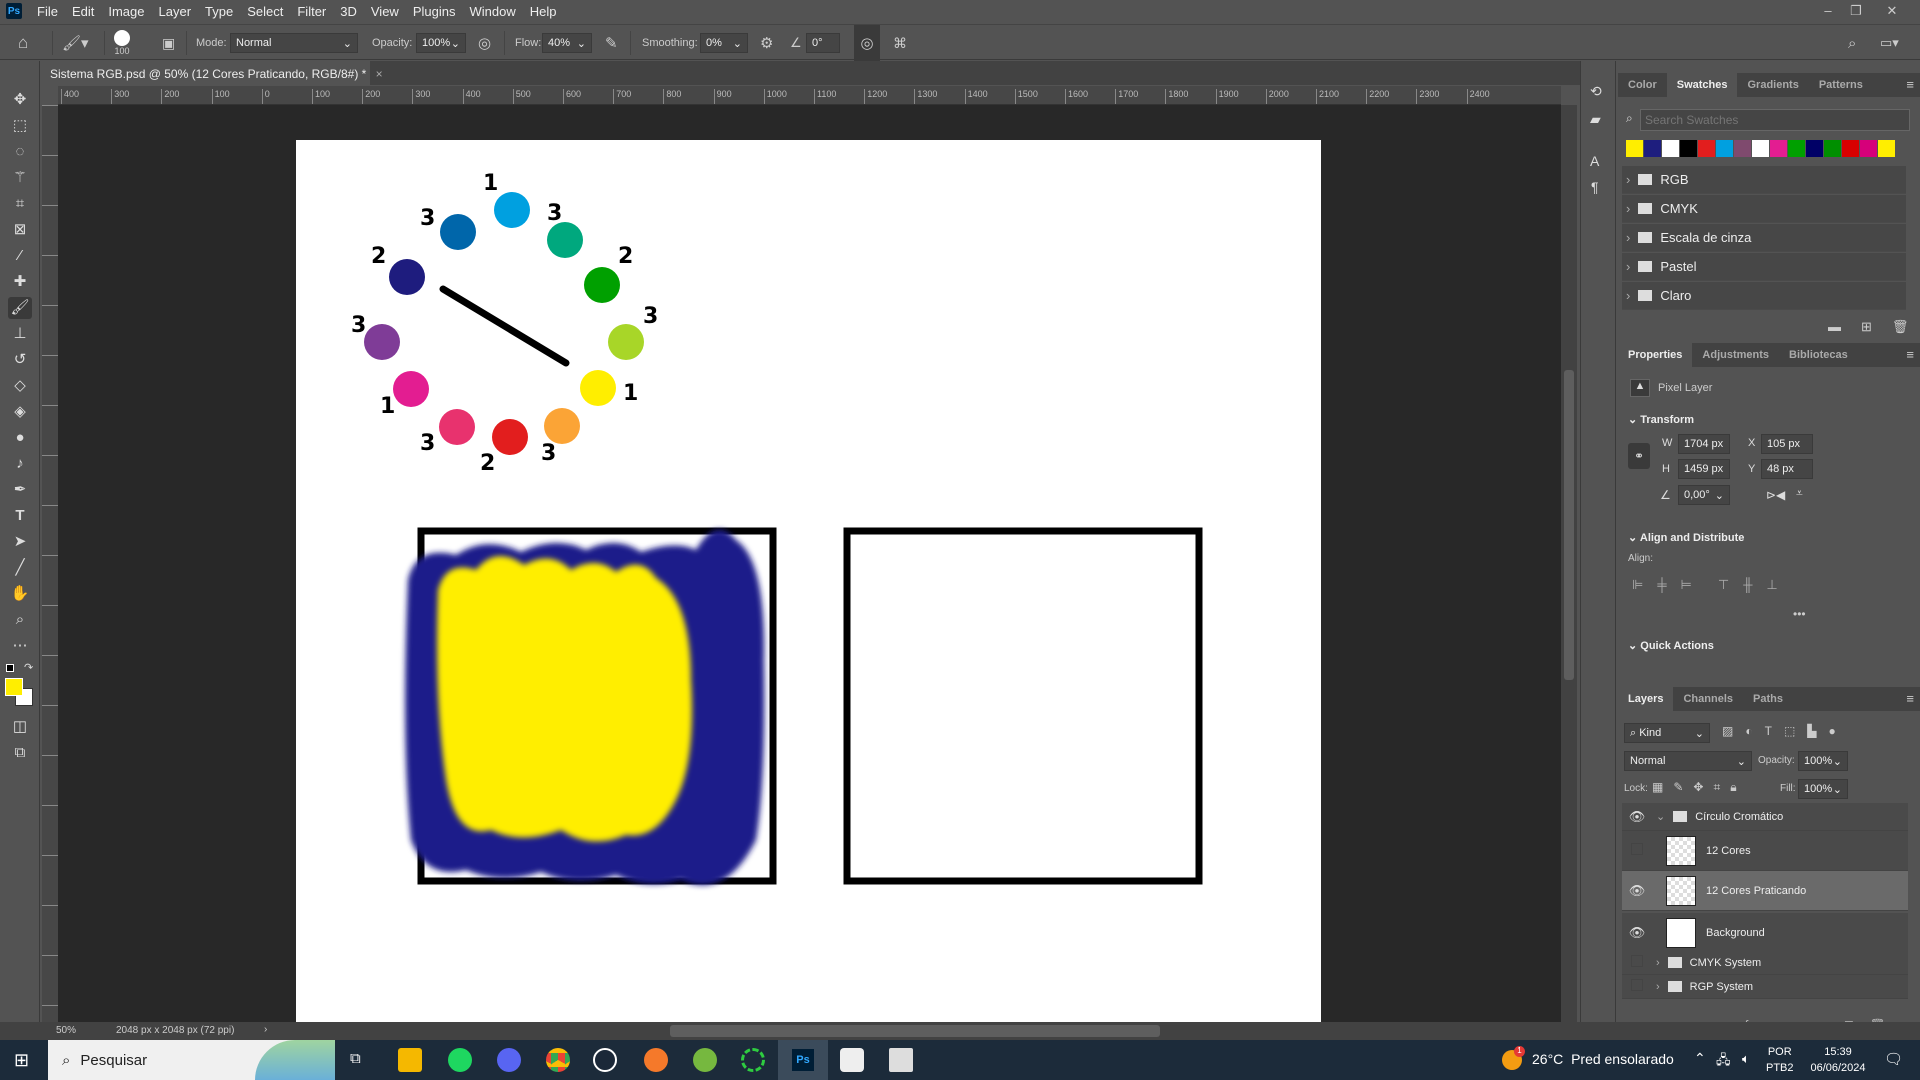 This screenshot has height=1080, width=1920. Describe the element at coordinates (20, 126) in the screenshot. I see `marquee-tool-icon: ⬚` at that location.